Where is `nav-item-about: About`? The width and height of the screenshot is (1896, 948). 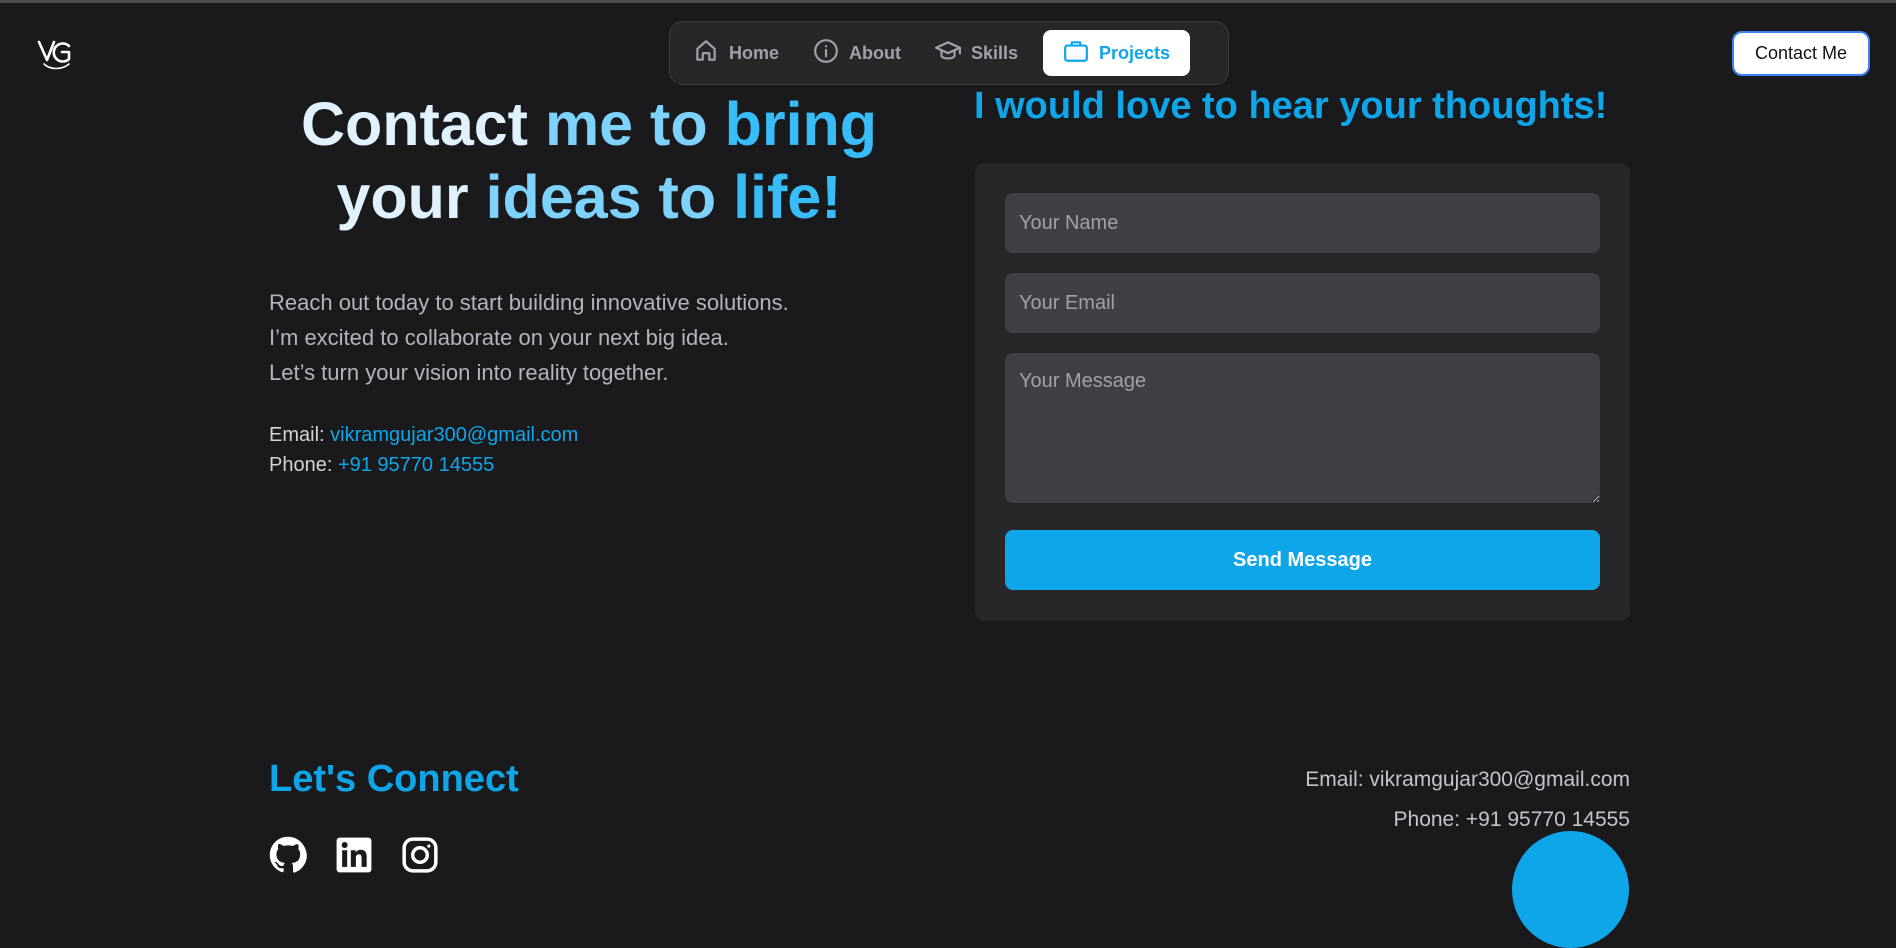
nav-item-about: About is located at coordinates (857, 53).